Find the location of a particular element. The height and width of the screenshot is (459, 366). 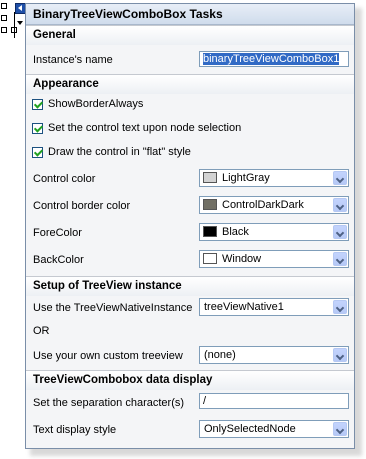

section-heading: Setup of TreeView instance is located at coordinates (107, 286).